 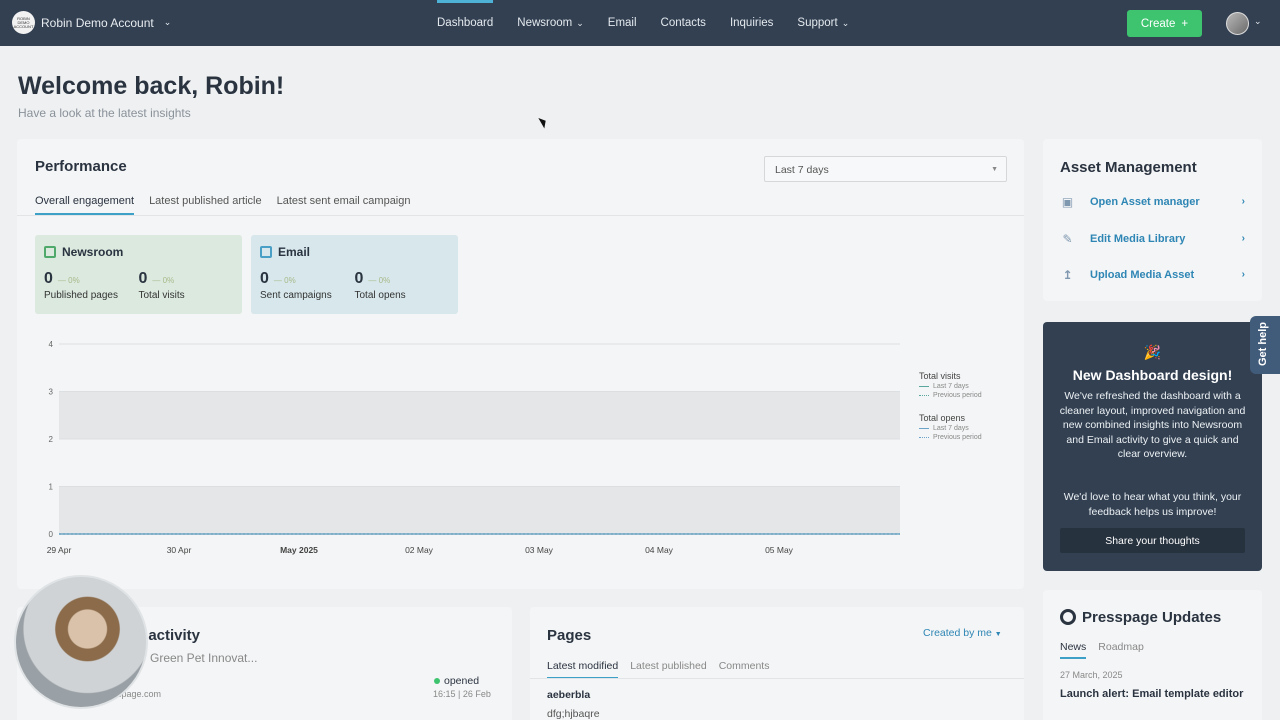 What do you see at coordinates (550, 23) in the screenshot?
I see `nav-newsroom: Newsroom ⌄` at bounding box center [550, 23].